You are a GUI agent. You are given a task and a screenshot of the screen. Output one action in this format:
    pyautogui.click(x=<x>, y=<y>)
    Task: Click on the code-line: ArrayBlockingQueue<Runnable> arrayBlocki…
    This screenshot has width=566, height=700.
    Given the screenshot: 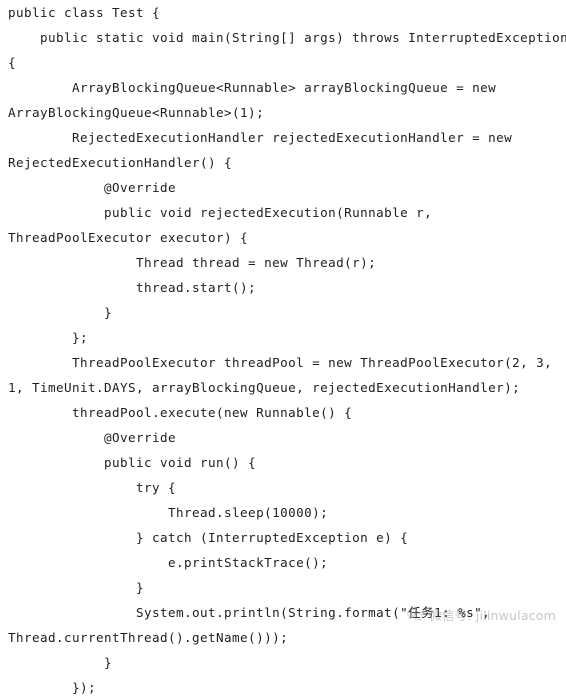 What is the action you would take?
    pyautogui.click(x=252, y=87)
    